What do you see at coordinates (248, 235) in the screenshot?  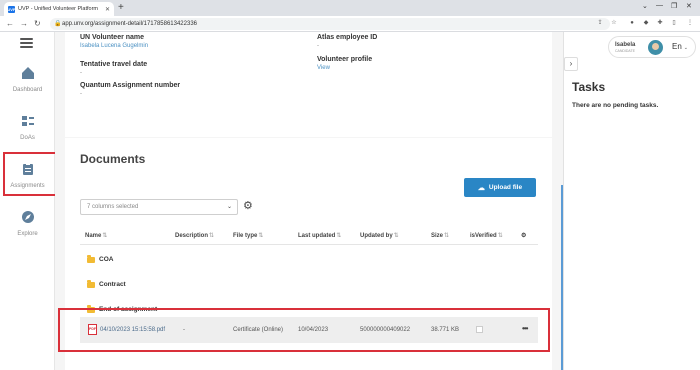 I see `column-header-file-type: File type⇅` at bounding box center [248, 235].